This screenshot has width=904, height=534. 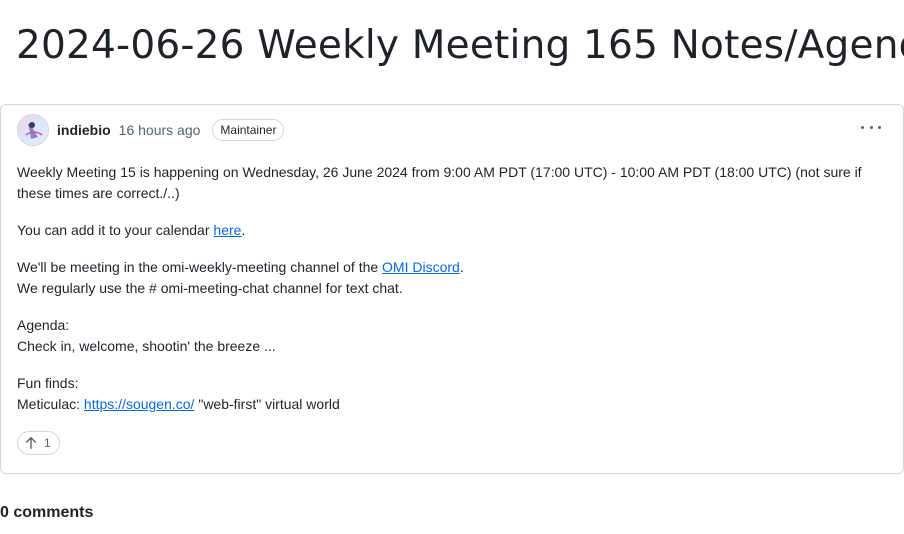 What do you see at coordinates (160, 130) in the screenshot?
I see `post-timestamp: 16 hours ago` at bounding box center [160, 130].